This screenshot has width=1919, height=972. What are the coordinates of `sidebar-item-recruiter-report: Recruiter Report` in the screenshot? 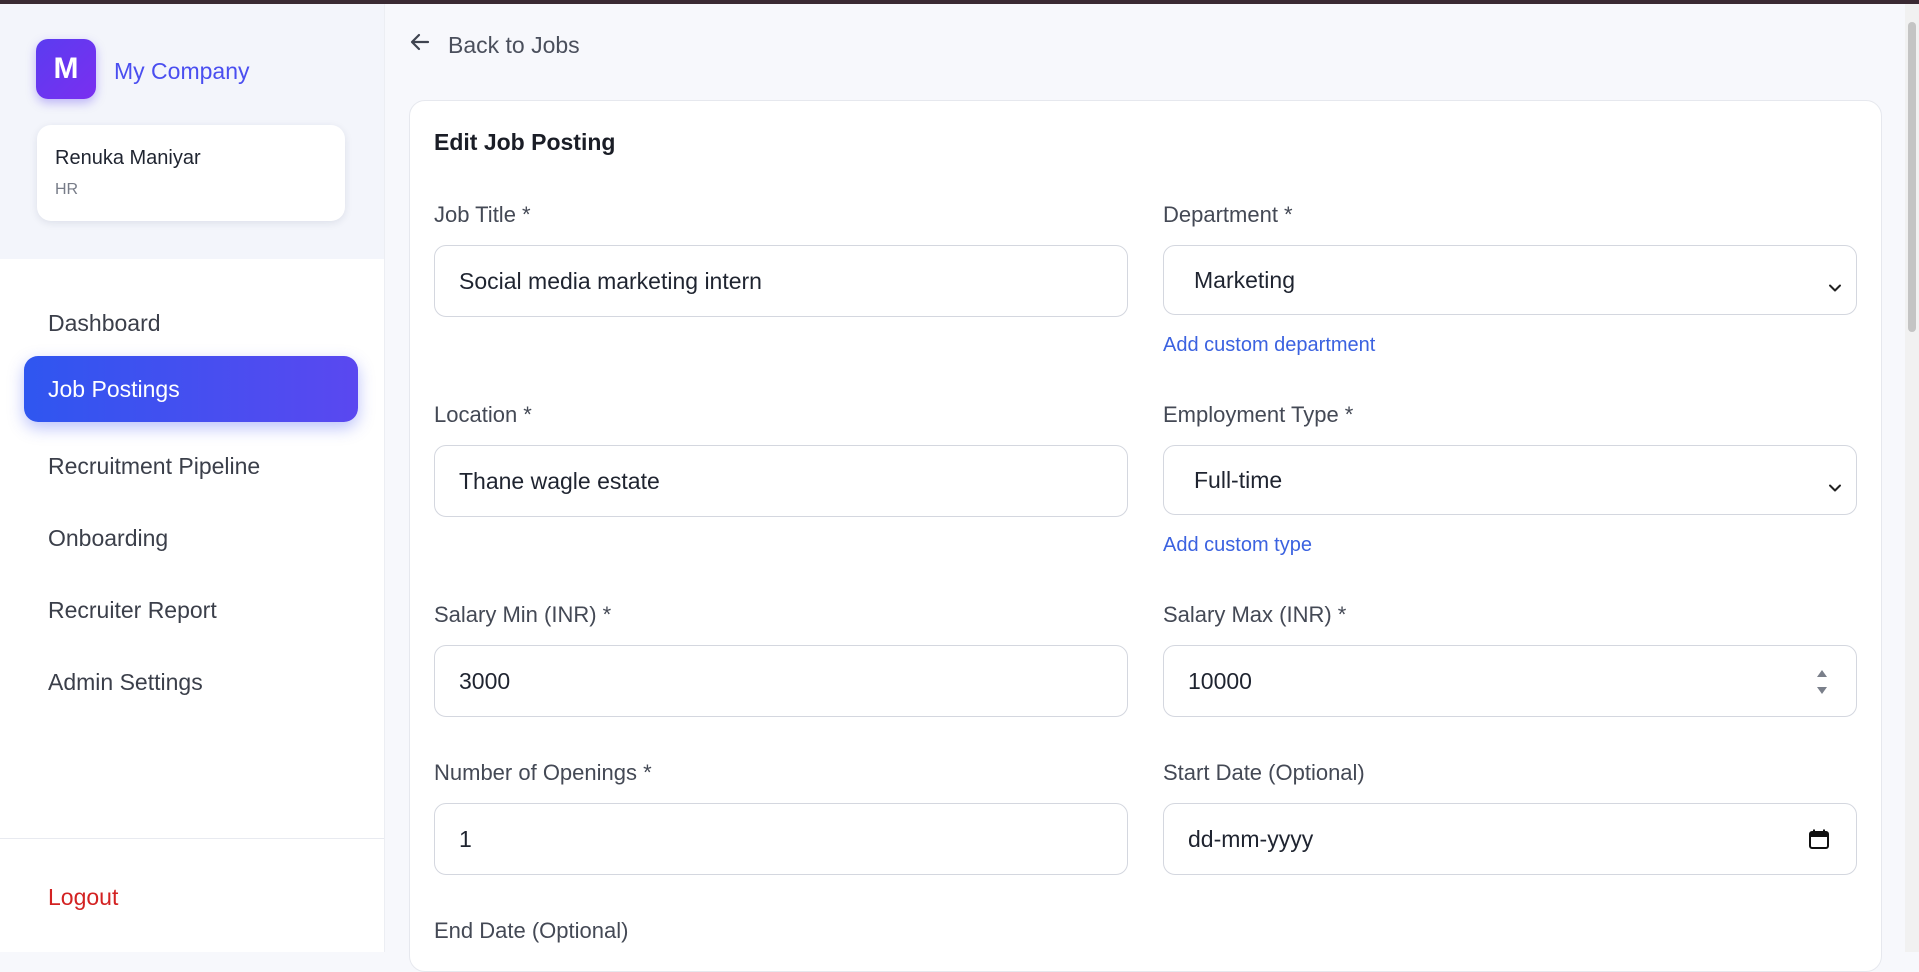 It's located at (191, 610).